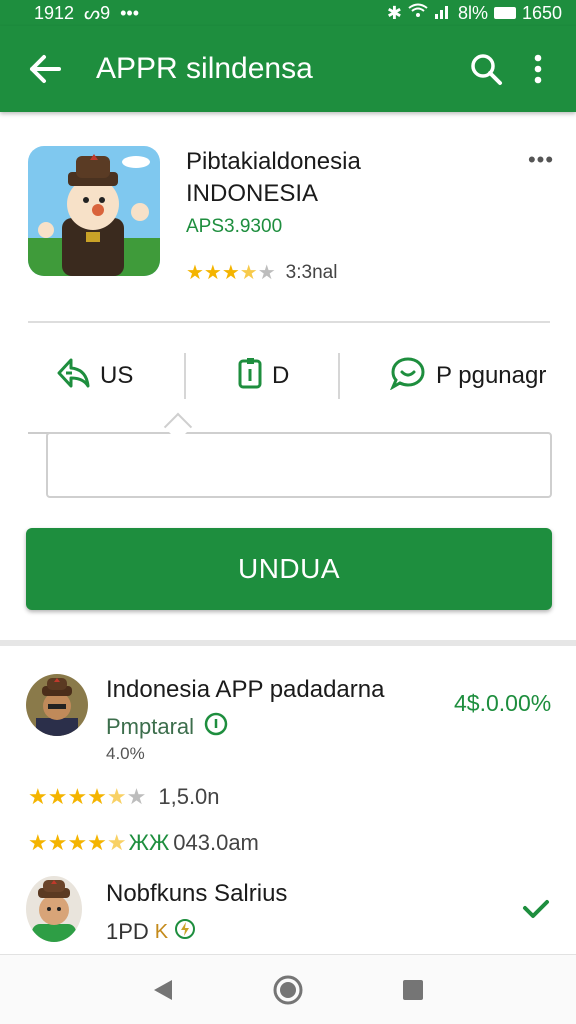  I want to click on bookmark-icon, so click(250, 376).